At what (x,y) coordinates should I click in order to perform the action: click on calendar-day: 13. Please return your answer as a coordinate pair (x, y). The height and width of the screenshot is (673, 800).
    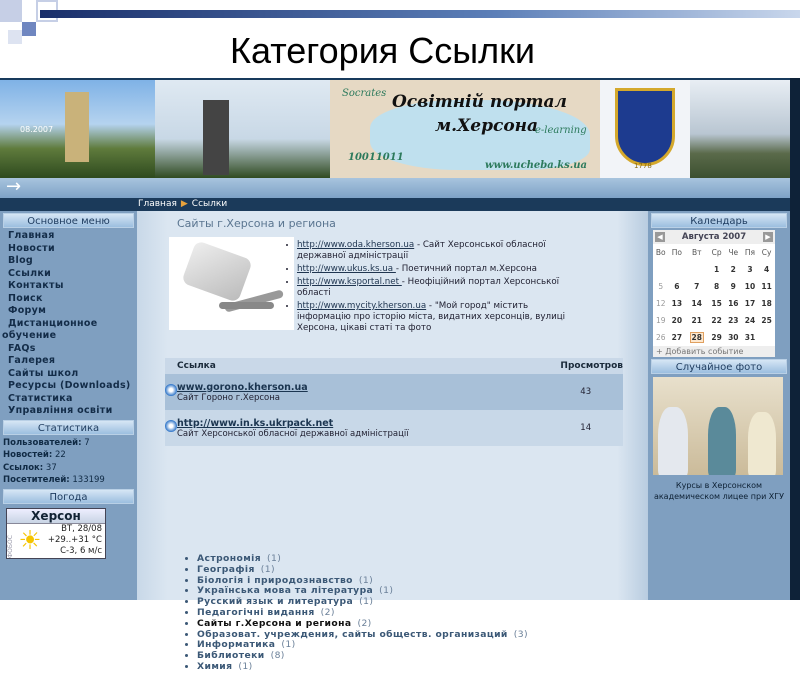
    Looking at the image, I should click on (677, 303).